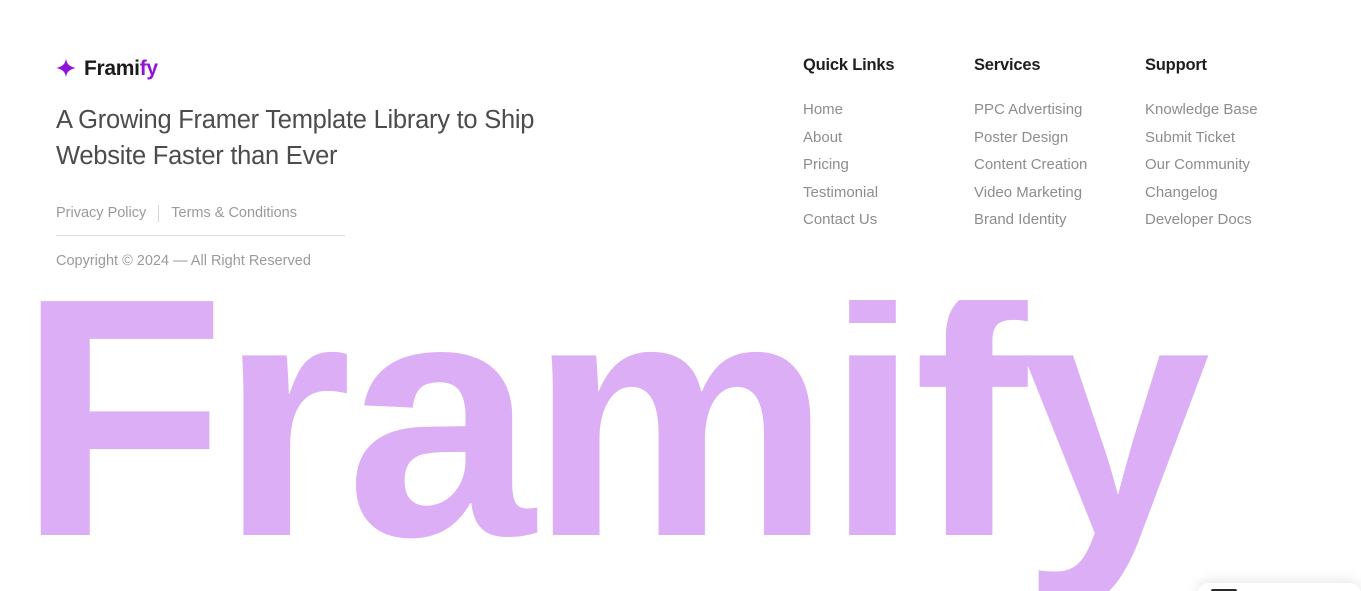  What do you see at coordinates (1059, 220) in the screenshot?
I see `footer-link-brand-identity: Brand Identity` at bounding box center [1059, 220].